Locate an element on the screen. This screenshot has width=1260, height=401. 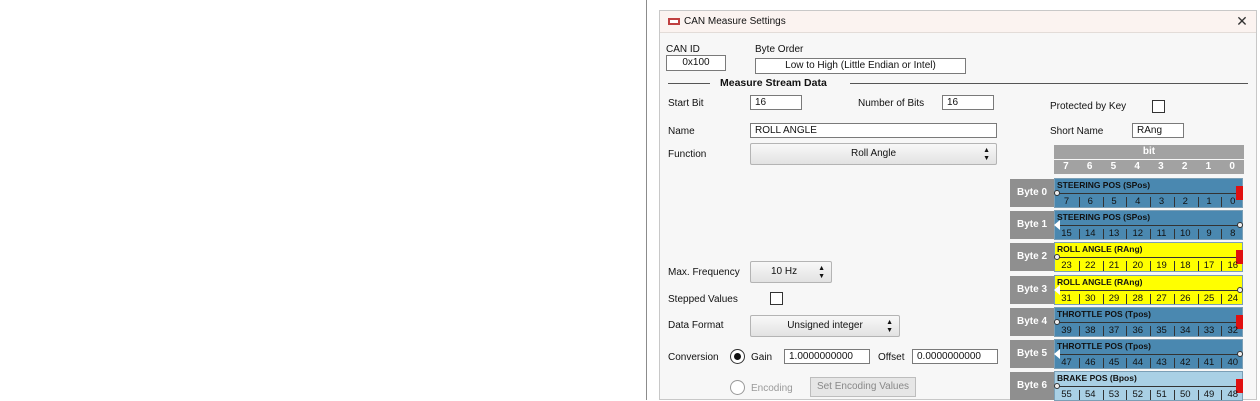
set-encoding-values-button: Set Encoding Values is located at coordinates (863, 387).